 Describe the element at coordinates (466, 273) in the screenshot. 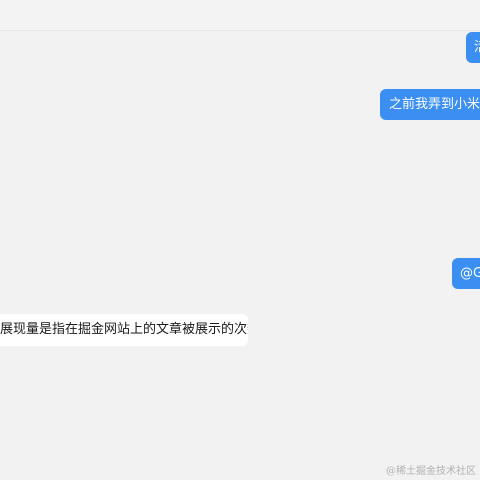

I see `outgoing-message-bubble: @G` at that location.